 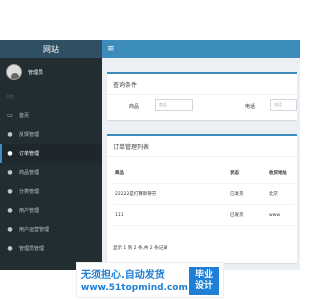 What do you see at coordinates (247, 173) in the screenshot?
I see `column-header-status: 状态` at bounding box center [247, 173].